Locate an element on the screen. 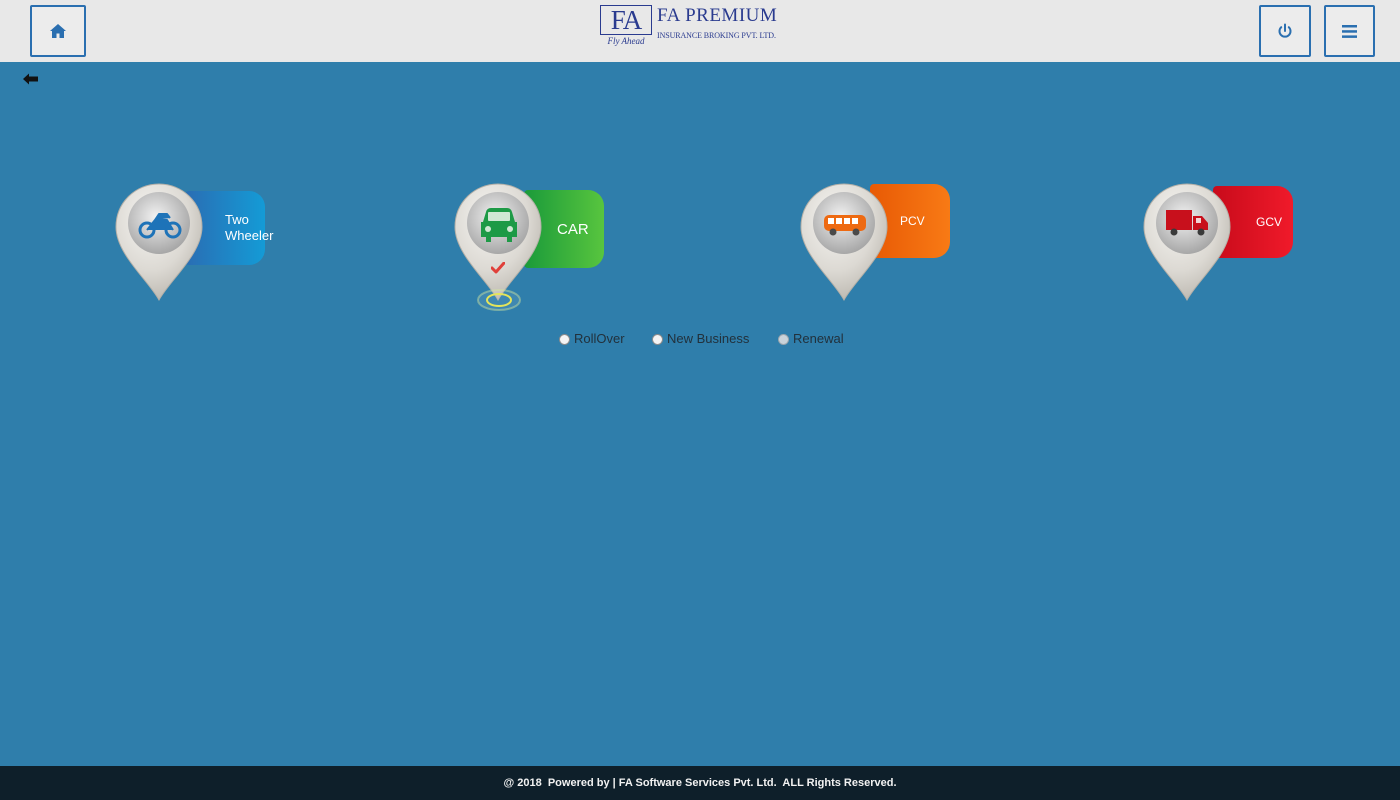 This screenshot has width=1400, height=800. home-icon is located at coordinates (58, 31).